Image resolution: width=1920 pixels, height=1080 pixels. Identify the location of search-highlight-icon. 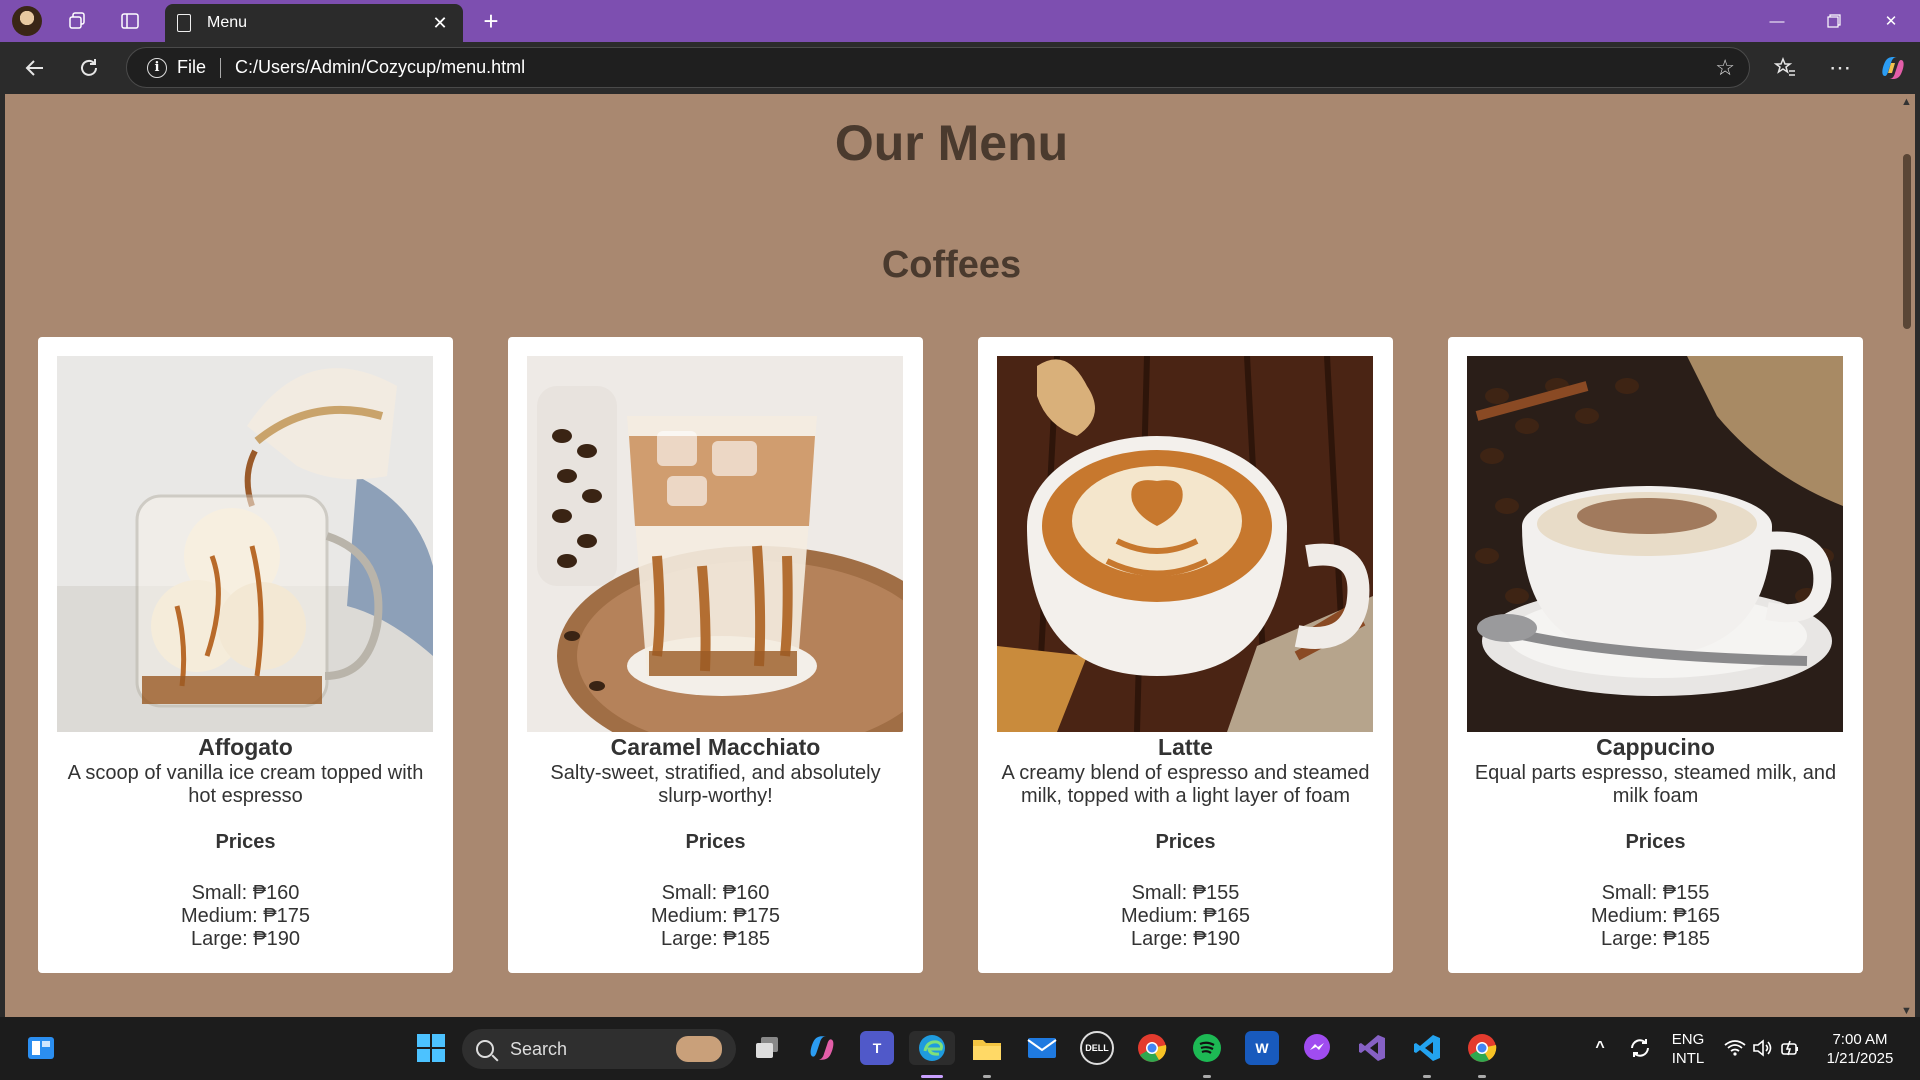
(699, 1049).